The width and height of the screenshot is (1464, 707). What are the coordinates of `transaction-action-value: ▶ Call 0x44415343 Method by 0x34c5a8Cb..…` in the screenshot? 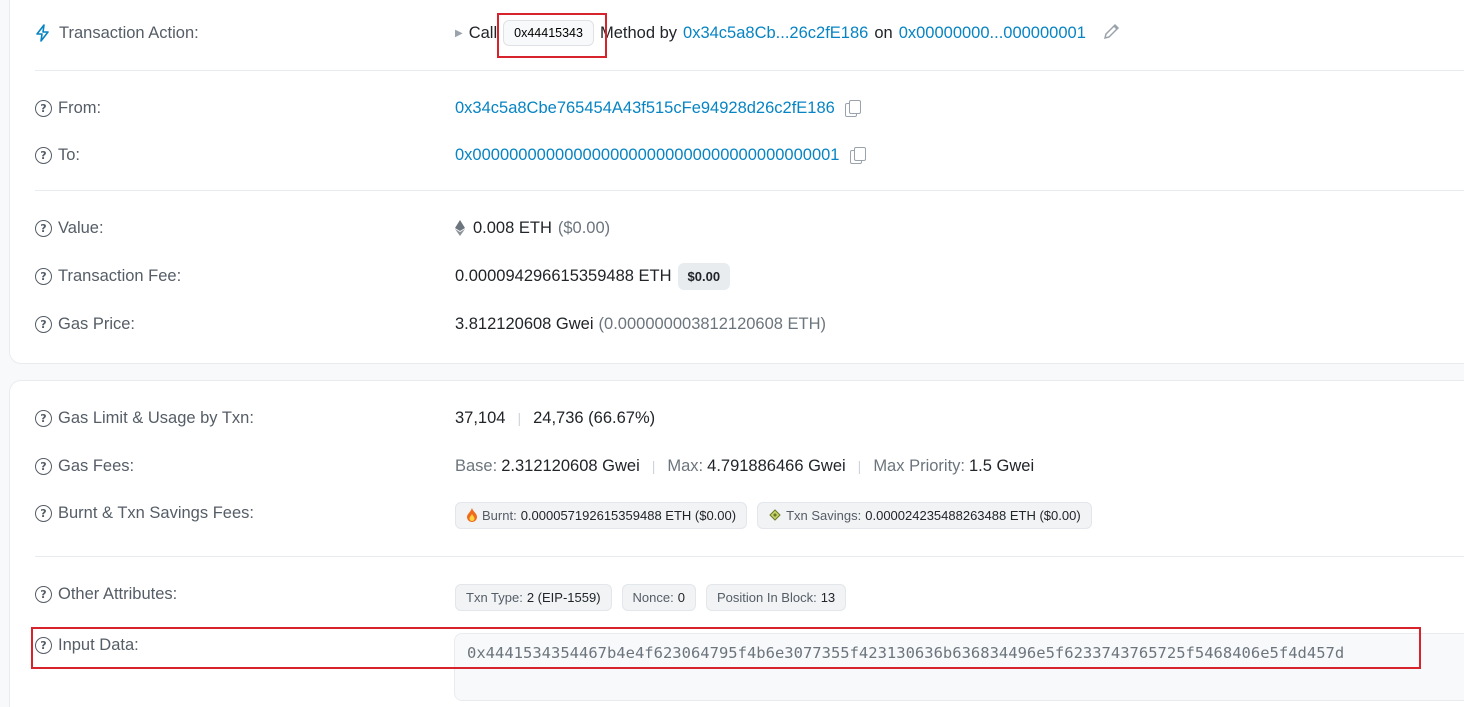 It's located at (788, 33).